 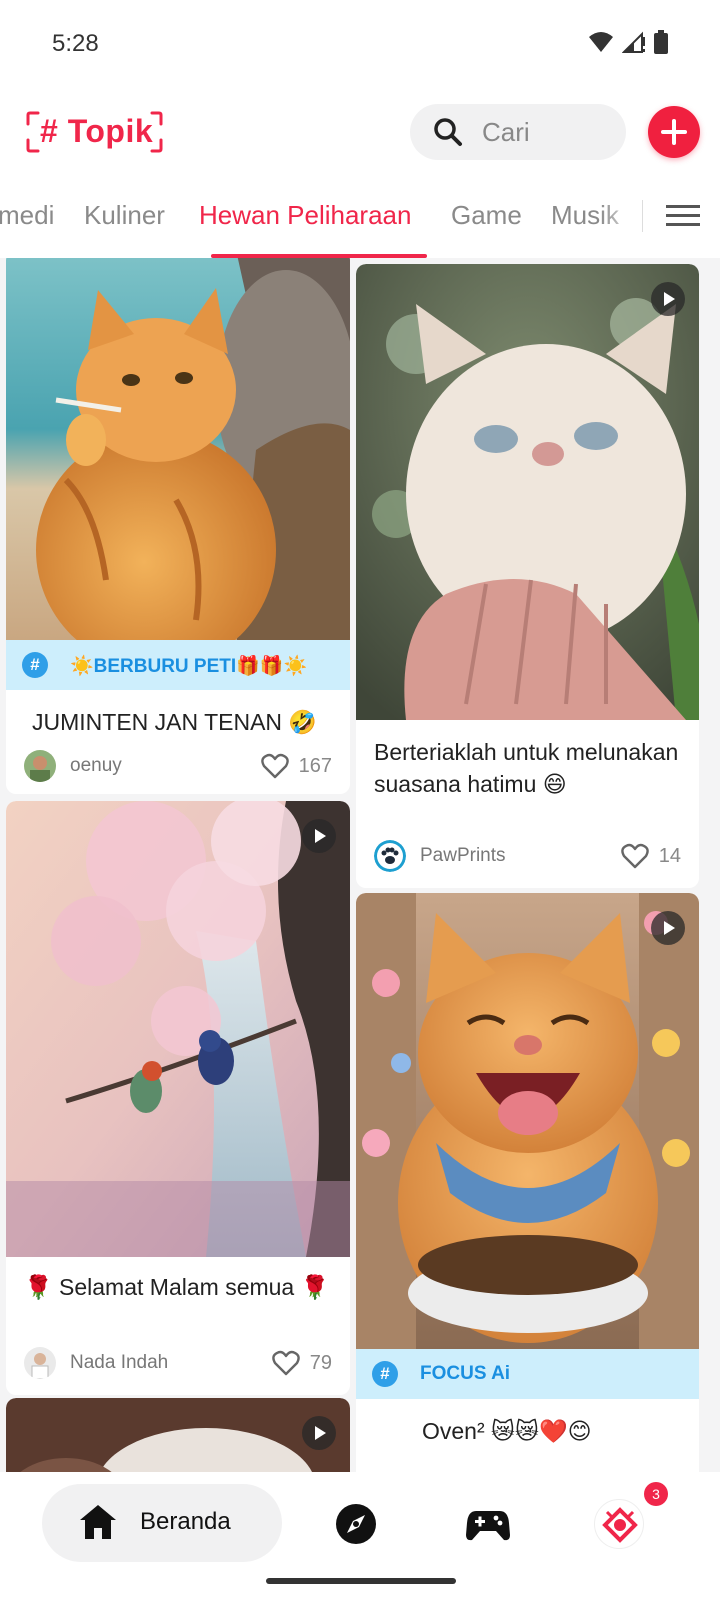 I want to click on topic-tag: # FOCUS Ai, so click(x=527, y=1374).